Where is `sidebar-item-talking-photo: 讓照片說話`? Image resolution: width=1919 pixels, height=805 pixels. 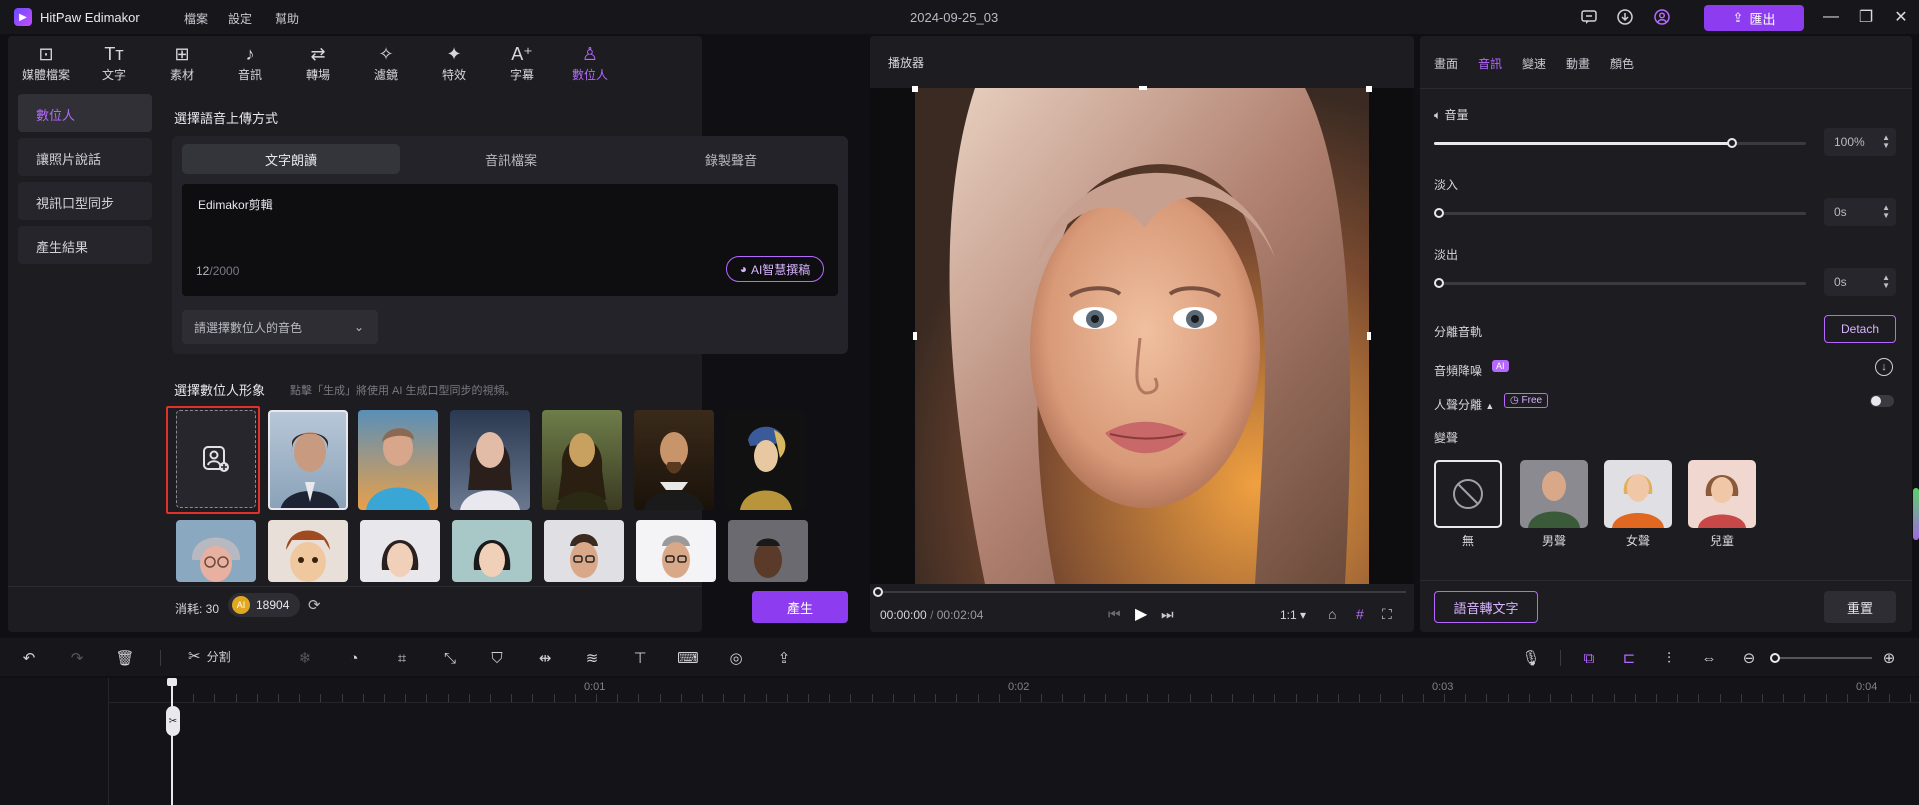 sidebar-item-talking-photo: 讓照片說話 is located at coordinates (85, 157).